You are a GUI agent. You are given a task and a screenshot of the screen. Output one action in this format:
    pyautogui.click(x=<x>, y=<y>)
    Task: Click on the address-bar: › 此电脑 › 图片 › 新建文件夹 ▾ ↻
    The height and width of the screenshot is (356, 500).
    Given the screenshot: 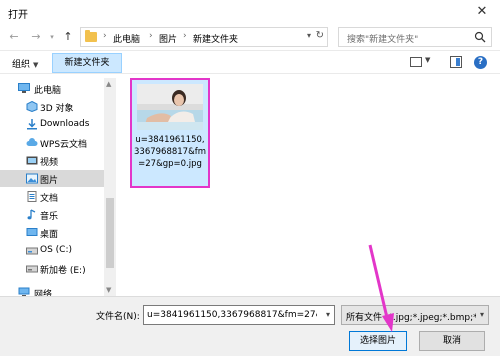 What is the action you would take?
    pyautogui.click(x=204, y=37)
    